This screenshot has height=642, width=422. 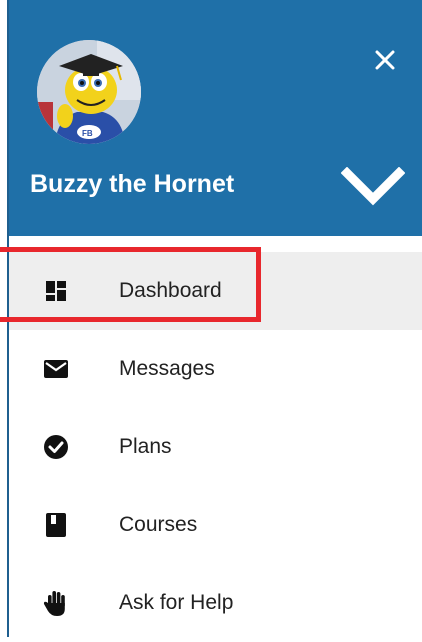 What do you see at coordinates (215, 525) in the screenshot?
I see `nav-item-courses: Courses` at bounding box center [215, 525].